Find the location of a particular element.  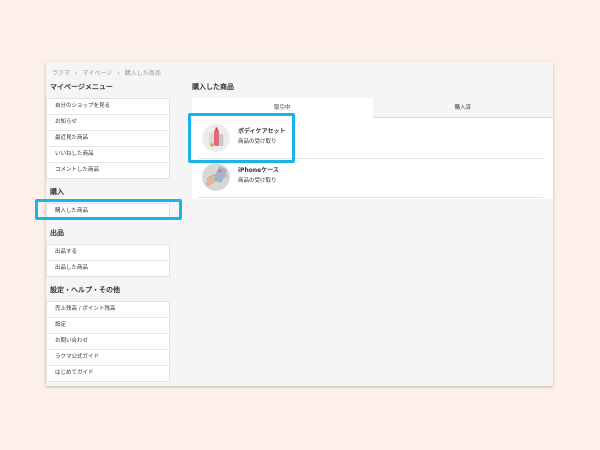

menu-group-sell: 出品する 出品した商品 is located at coordinates (108, 260).